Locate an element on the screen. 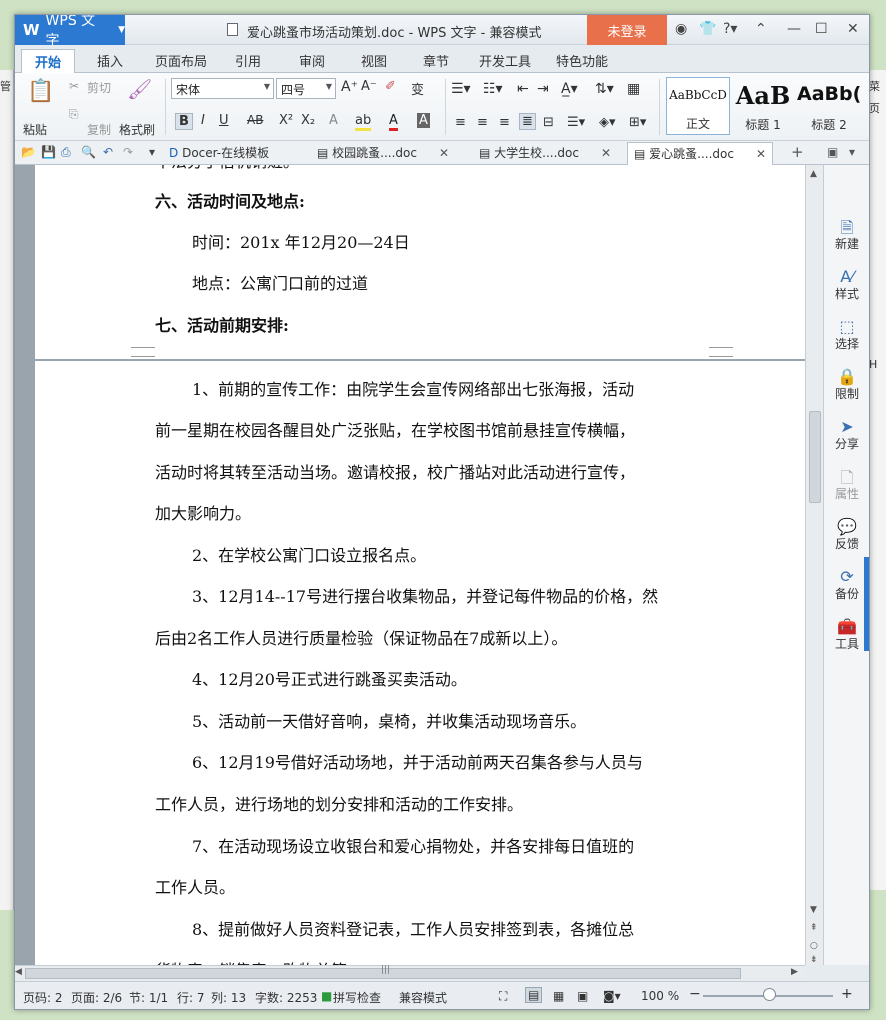  sort-icon: ⇅▾ is located at coordinates (604, 89).